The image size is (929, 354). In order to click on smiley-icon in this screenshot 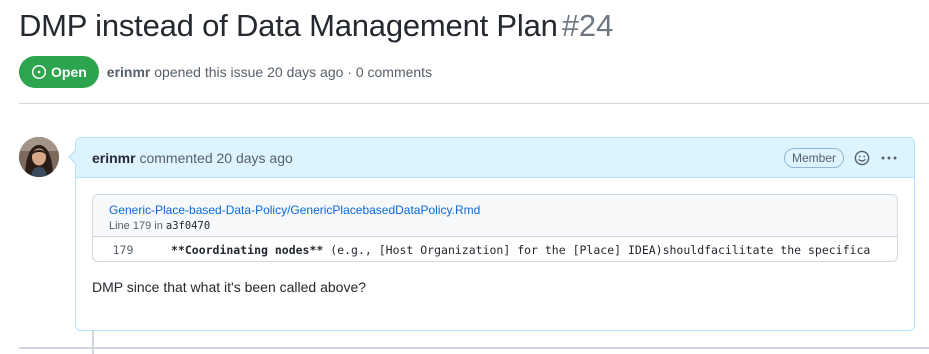, I will do `click(862, 158)`.